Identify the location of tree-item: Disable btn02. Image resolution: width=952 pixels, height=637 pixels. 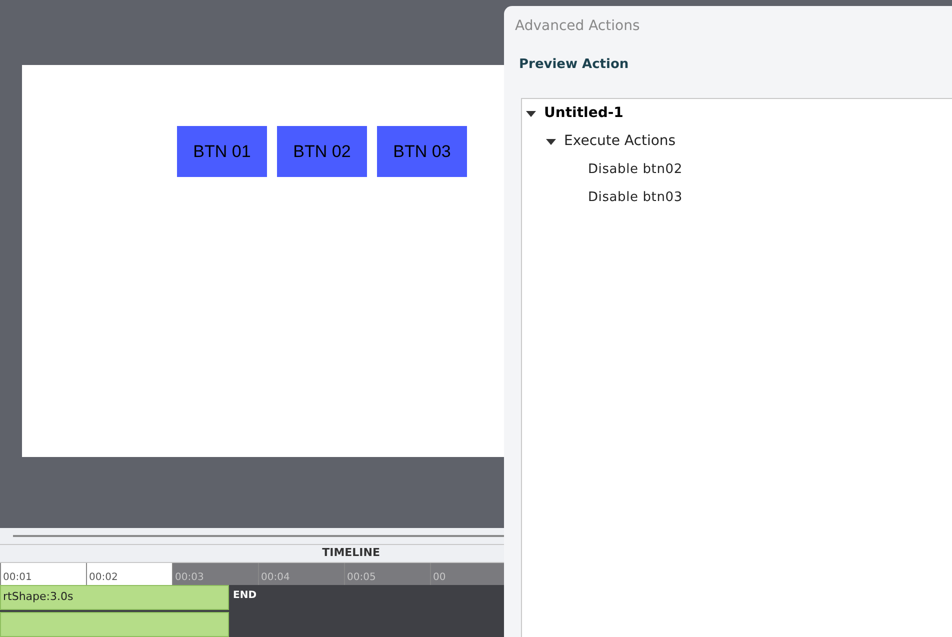
(635, 170).